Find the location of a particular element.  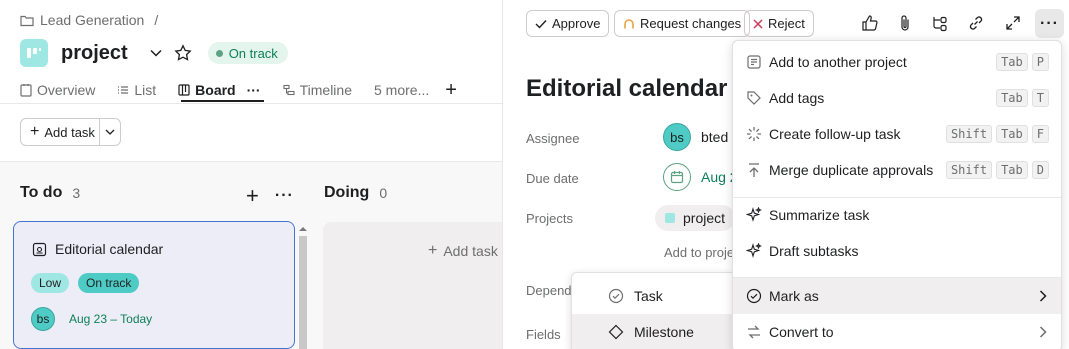

project-color-icon is located at coordinates (670, 218).